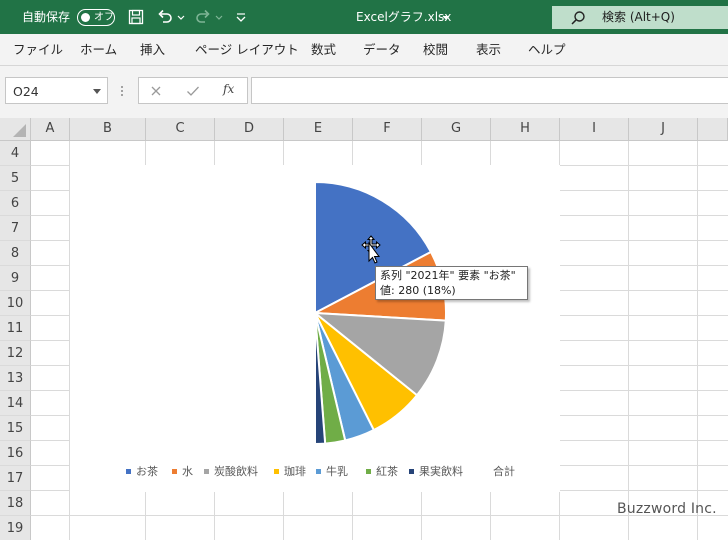 This screenshot has height=540, width=728. Describe the element at coordinates (418, 290) in the screenshot. I see `tooltip-value-line: 値: 280 (18%)` at that location.